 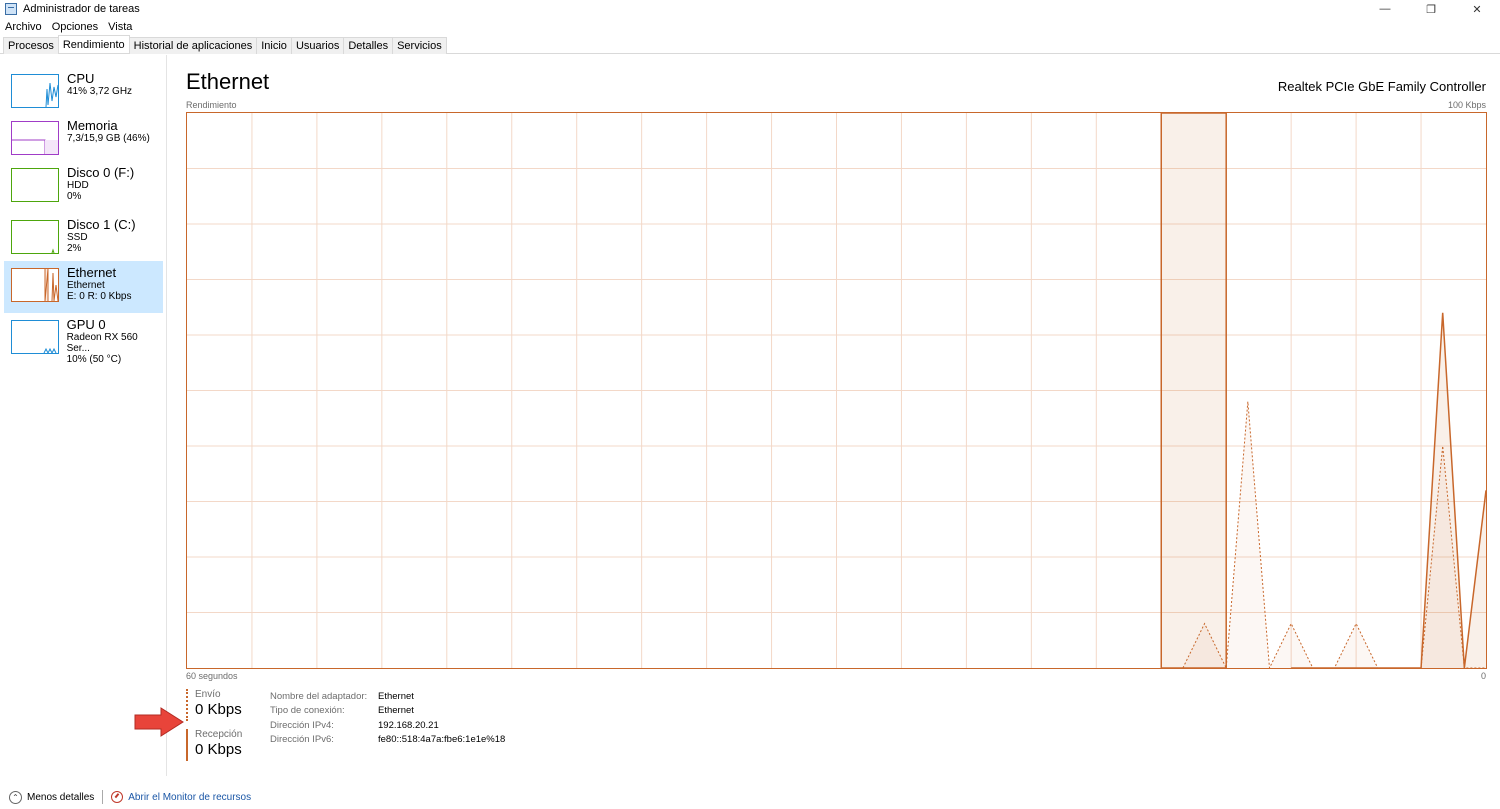 I want to click on menu-archivo: Archivo, so click(x=23, y=27).